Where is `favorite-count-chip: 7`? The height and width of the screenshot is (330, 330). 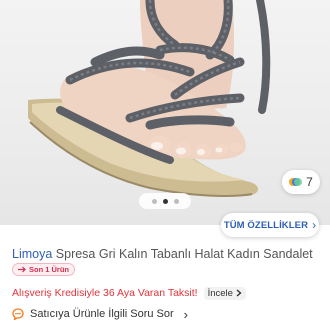
favorite-count-chip: 7 is located at coordinates (301, 182).